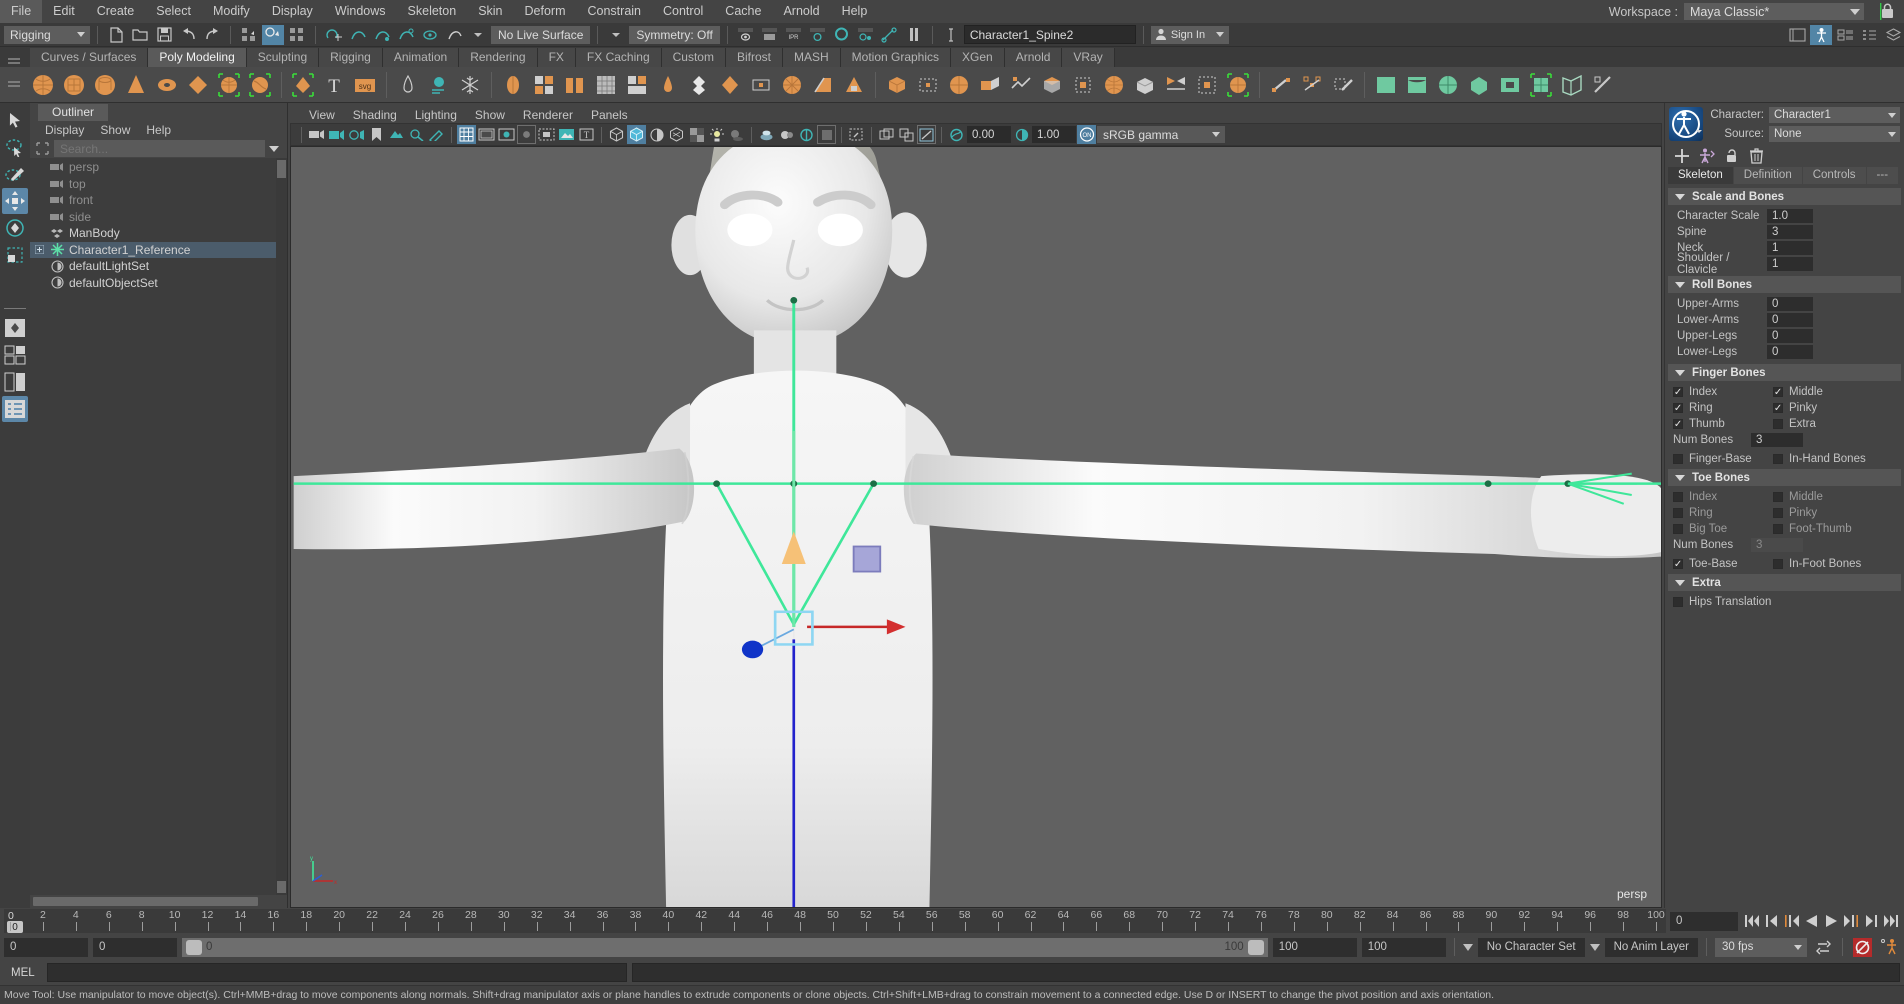 This screenshot has height=1004, width=1904. What do you see at coordinates (1784, 284) in the screenshot?
I see `section-roll-bones: Roll Bones` at bounding box center [1784, 284].